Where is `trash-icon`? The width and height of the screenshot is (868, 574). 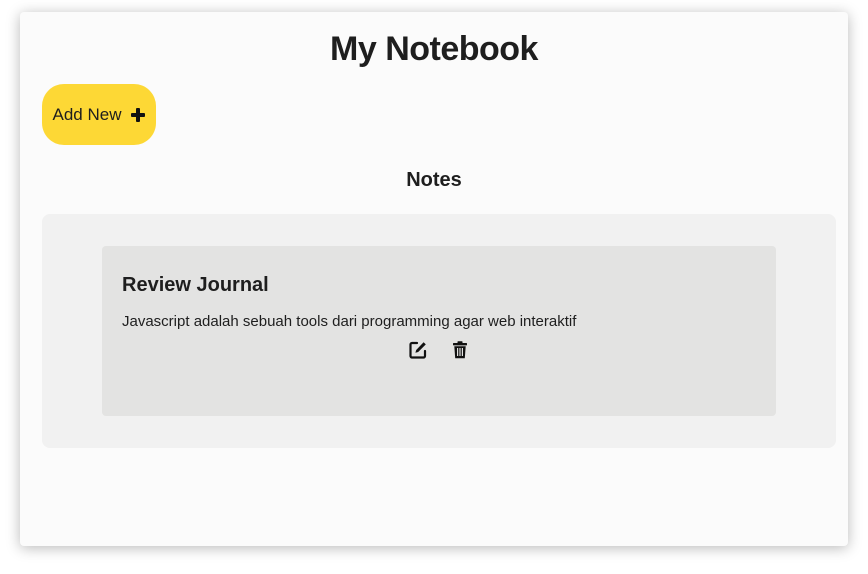 trash-icon is located at coordinates (460, 350).